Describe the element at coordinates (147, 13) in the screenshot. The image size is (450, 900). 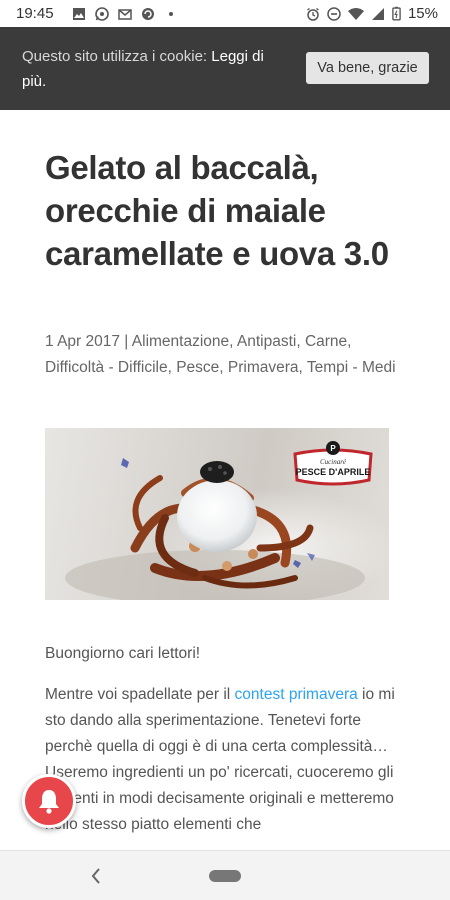
I see `refresh-icon` at that location.